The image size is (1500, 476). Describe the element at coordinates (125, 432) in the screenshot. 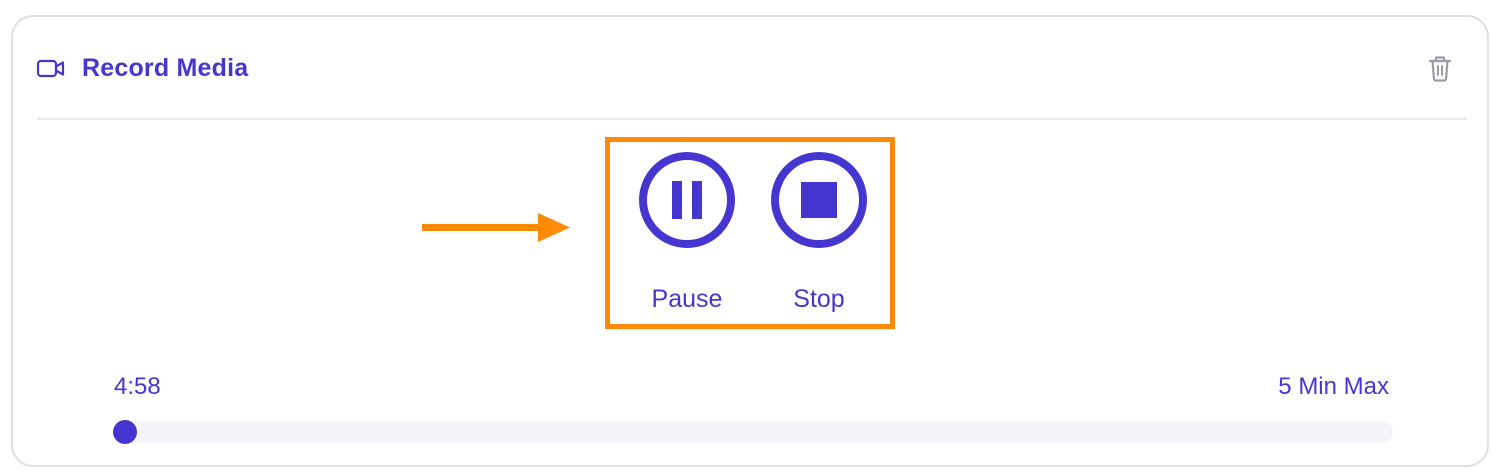

I see `progress-knob` at that location.